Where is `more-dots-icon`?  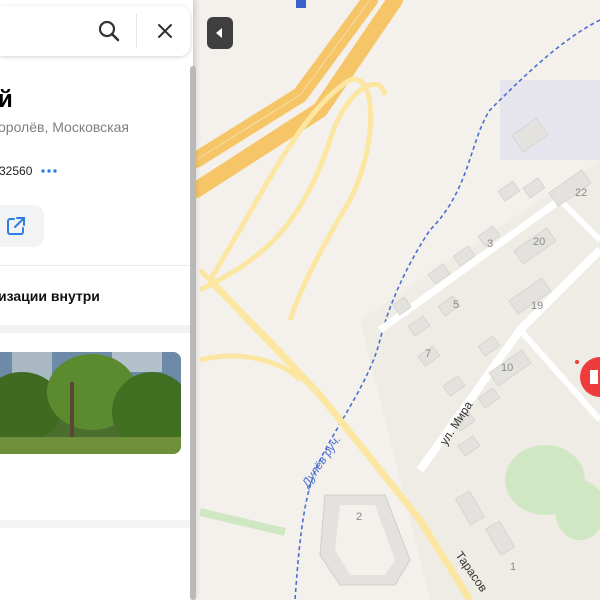
more-dots-icon is located at coordinates (49, 171).